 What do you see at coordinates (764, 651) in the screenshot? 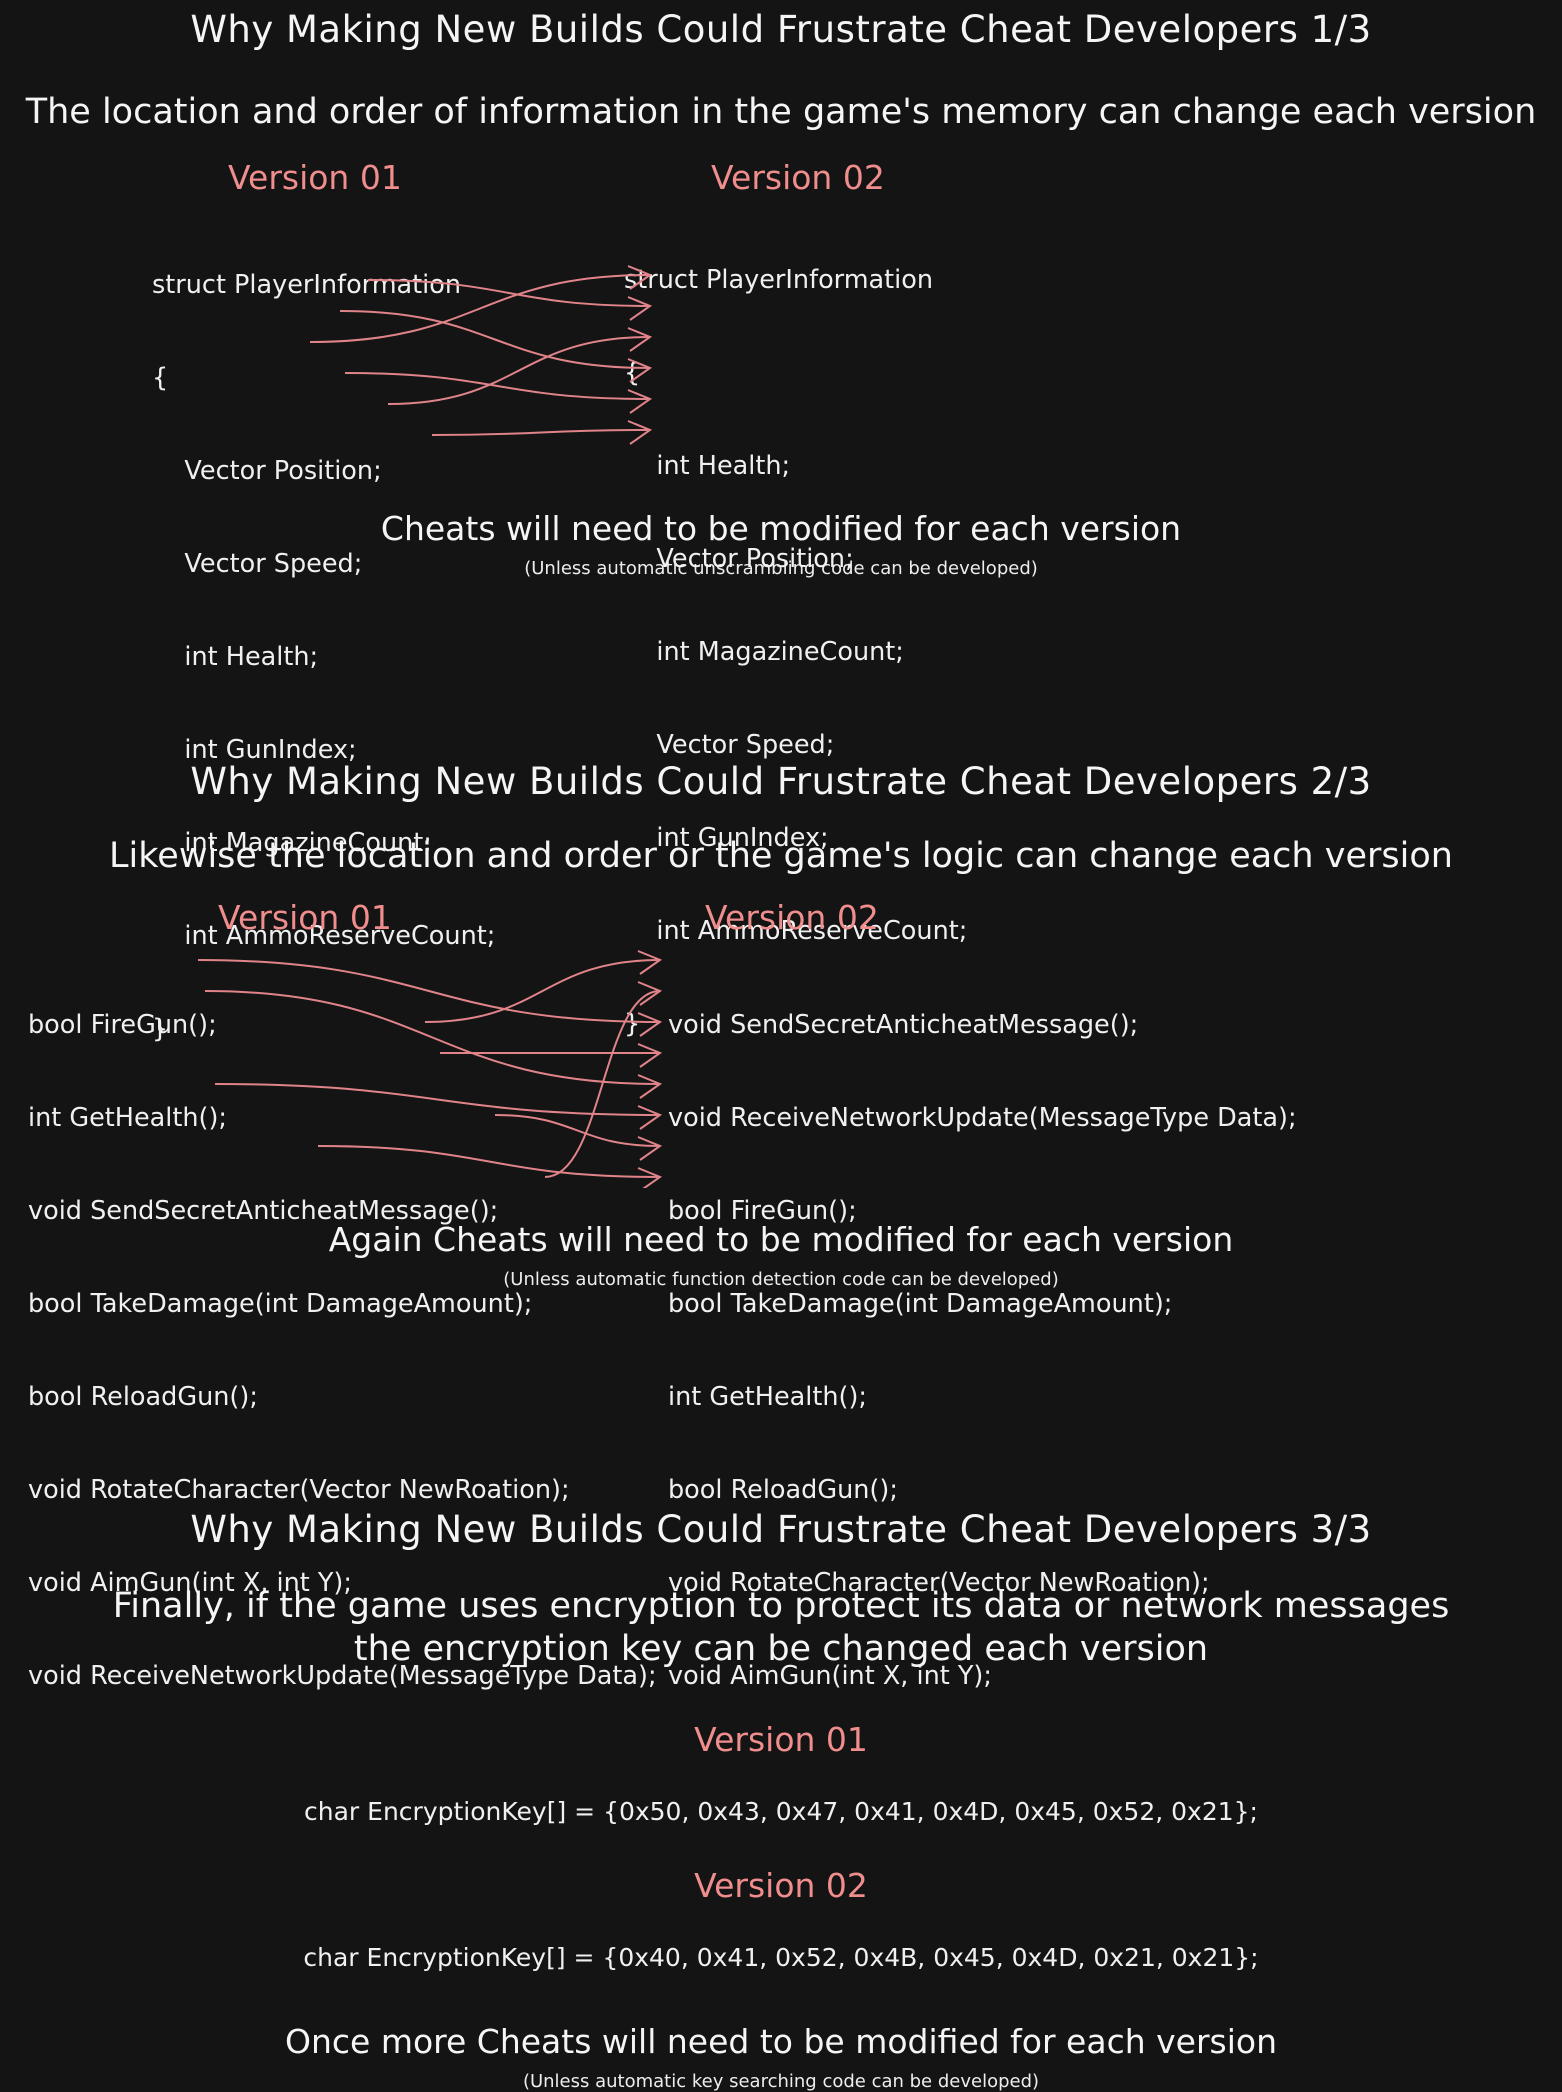
I see `code-line: int MagazineCount;` at bounding box center [764, 651].